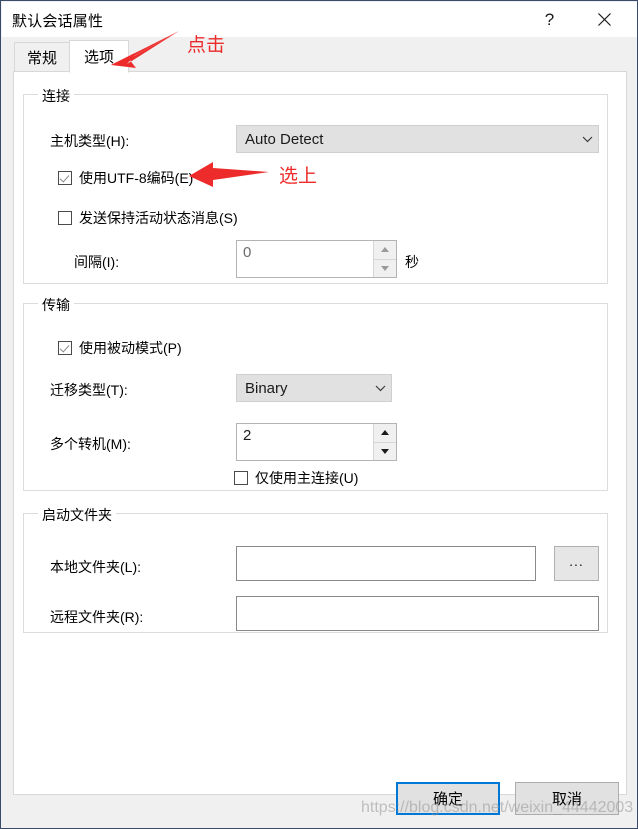  Describe the element at coordinates (95, 567) in the screenshot. I see `local-folder-label: 本地文件夹(L):` at that location.